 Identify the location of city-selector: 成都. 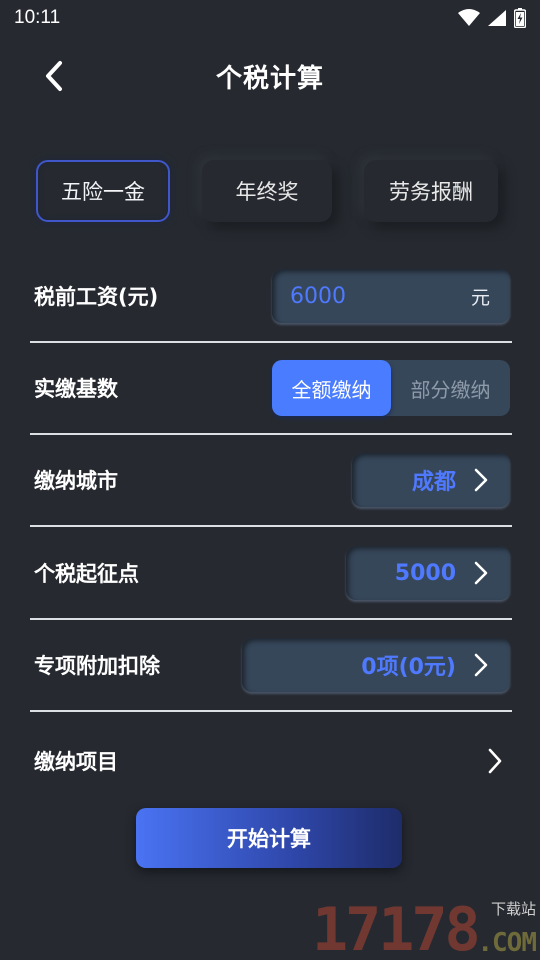
(431, 480).